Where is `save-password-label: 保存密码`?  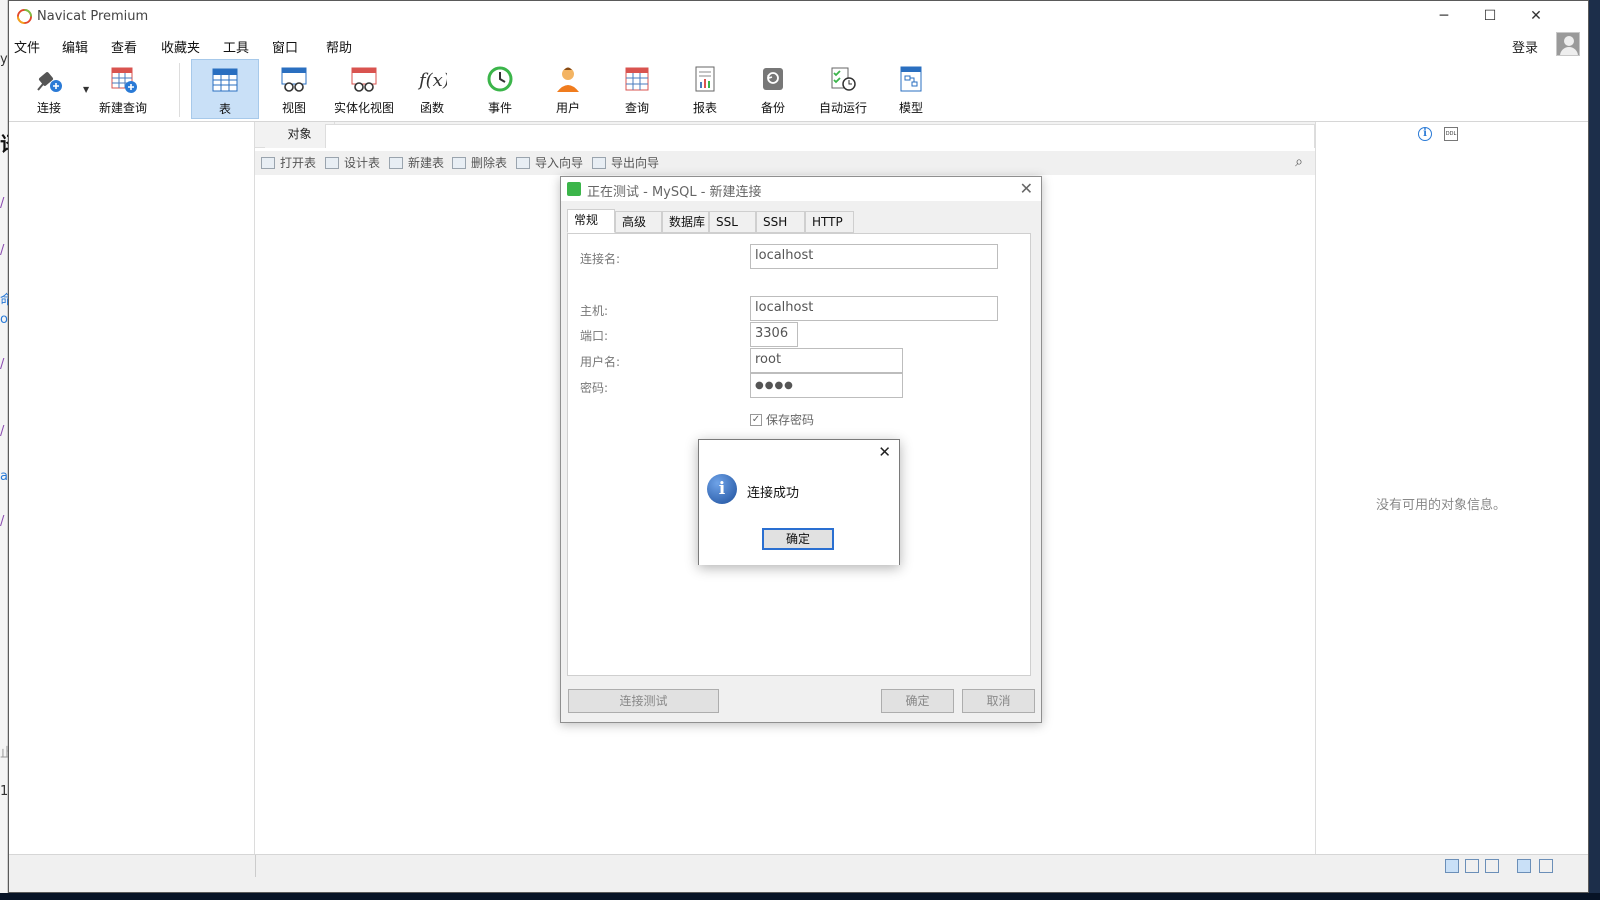
save-password-label: 保存密码 is located at coordinates (790, 420).